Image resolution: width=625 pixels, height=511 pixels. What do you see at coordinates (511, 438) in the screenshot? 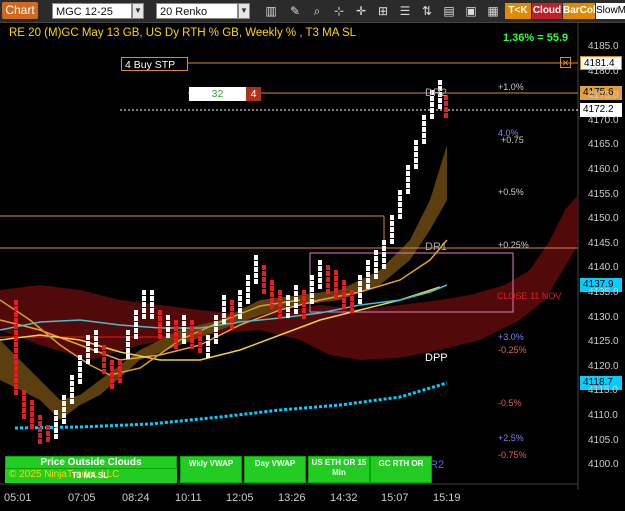
I see `weekly-plus25: +2.5%` at bounding box center [511, 438].